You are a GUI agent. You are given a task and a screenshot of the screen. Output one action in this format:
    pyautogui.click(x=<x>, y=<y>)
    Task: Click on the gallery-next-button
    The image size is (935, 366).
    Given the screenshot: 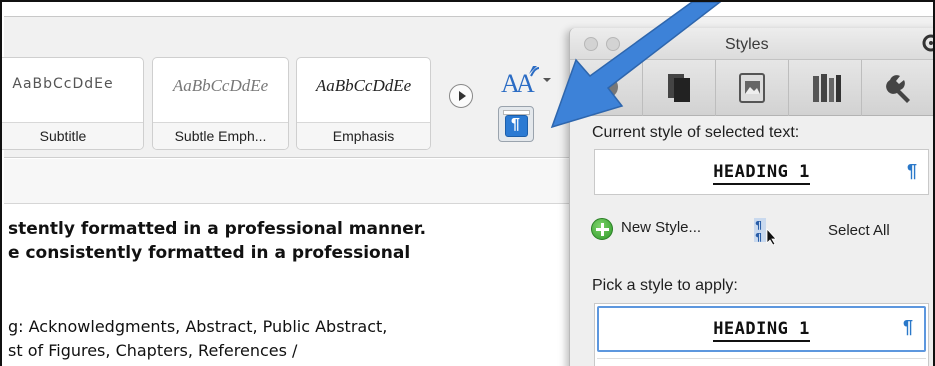 What is the action you would take?
    pyautogui.click(x=461, y=96)
    